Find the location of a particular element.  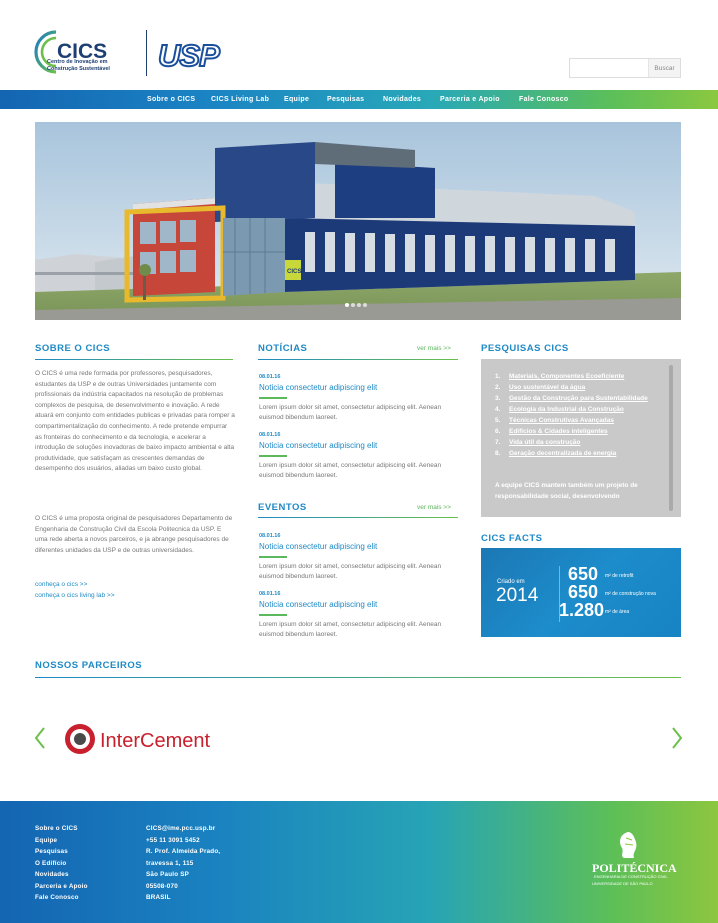

nav-item-fale-conosco: Fale Conosco is located at coordinates (544, 99).